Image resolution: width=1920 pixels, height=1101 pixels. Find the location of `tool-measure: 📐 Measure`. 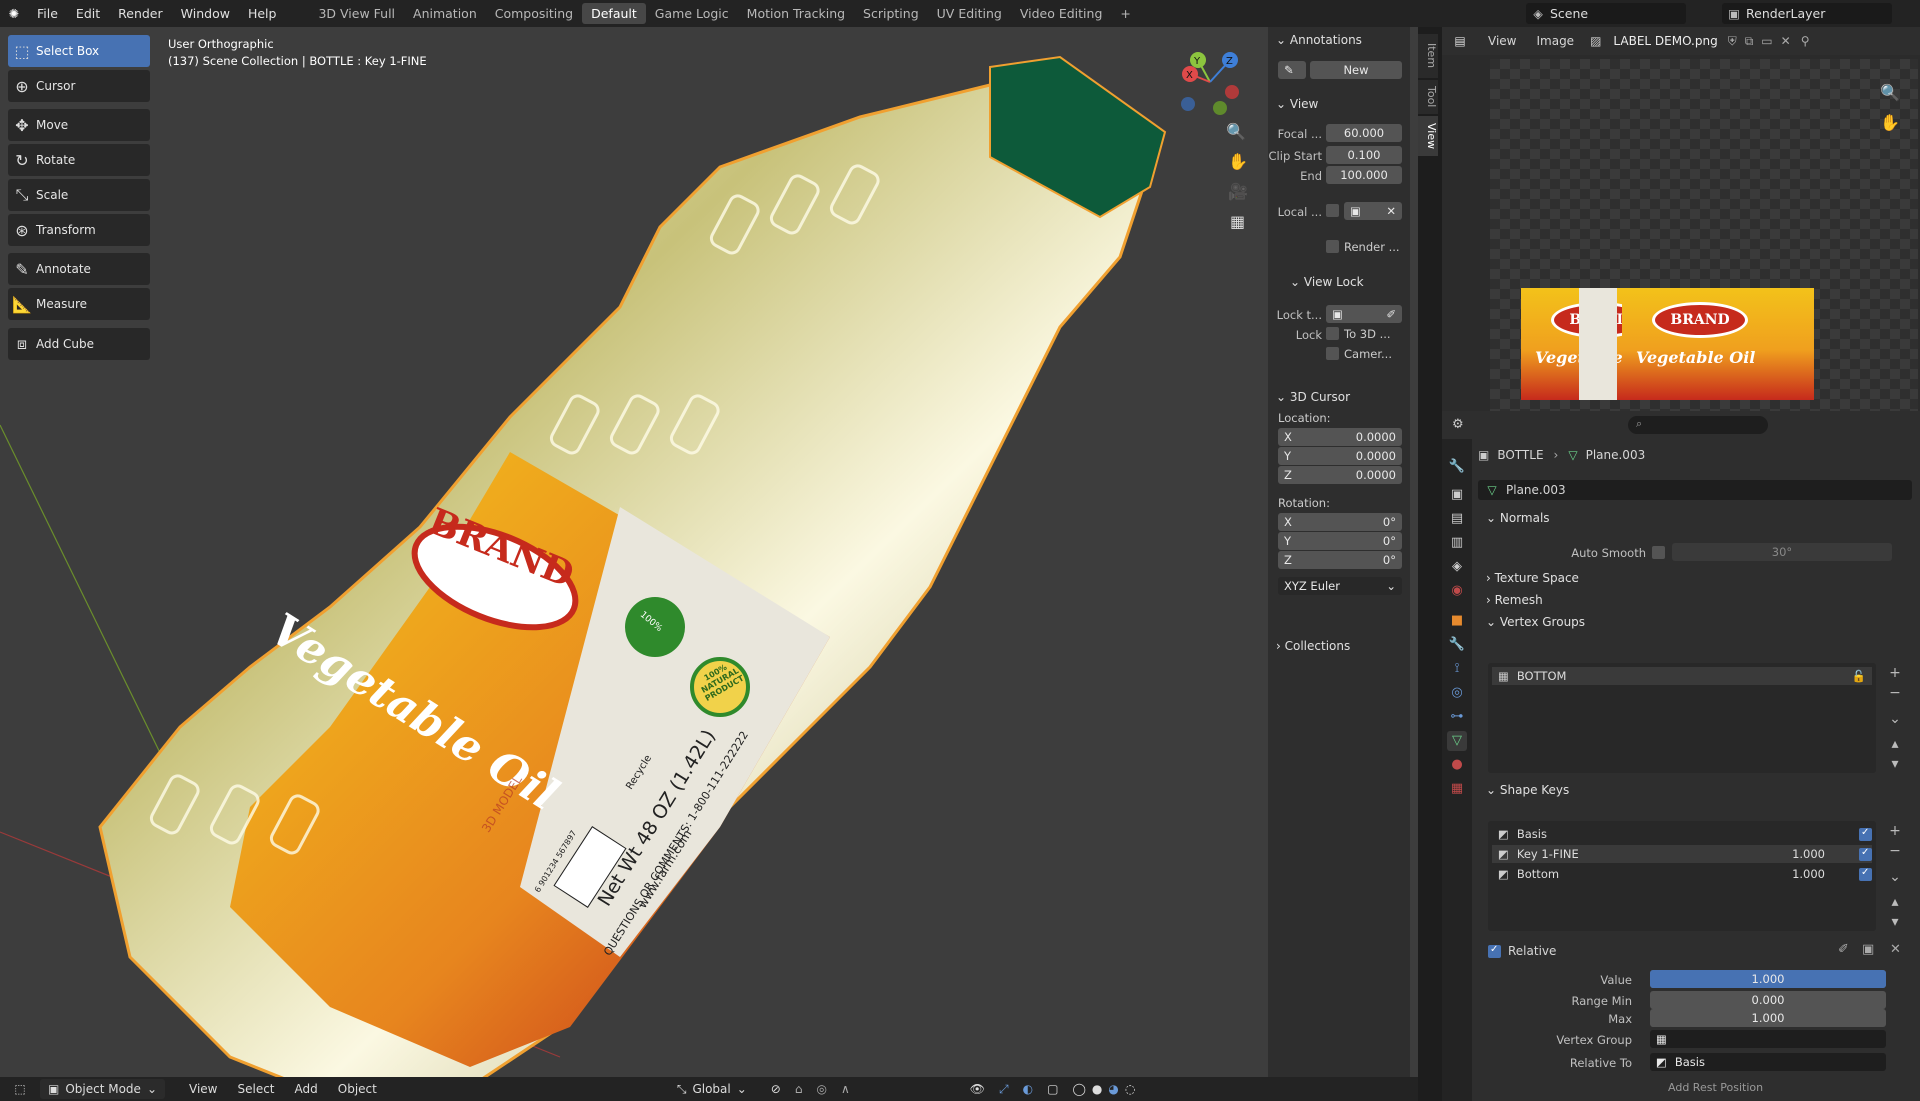

tool-measure: 📐 Measure is located at coordinates (79, 304).